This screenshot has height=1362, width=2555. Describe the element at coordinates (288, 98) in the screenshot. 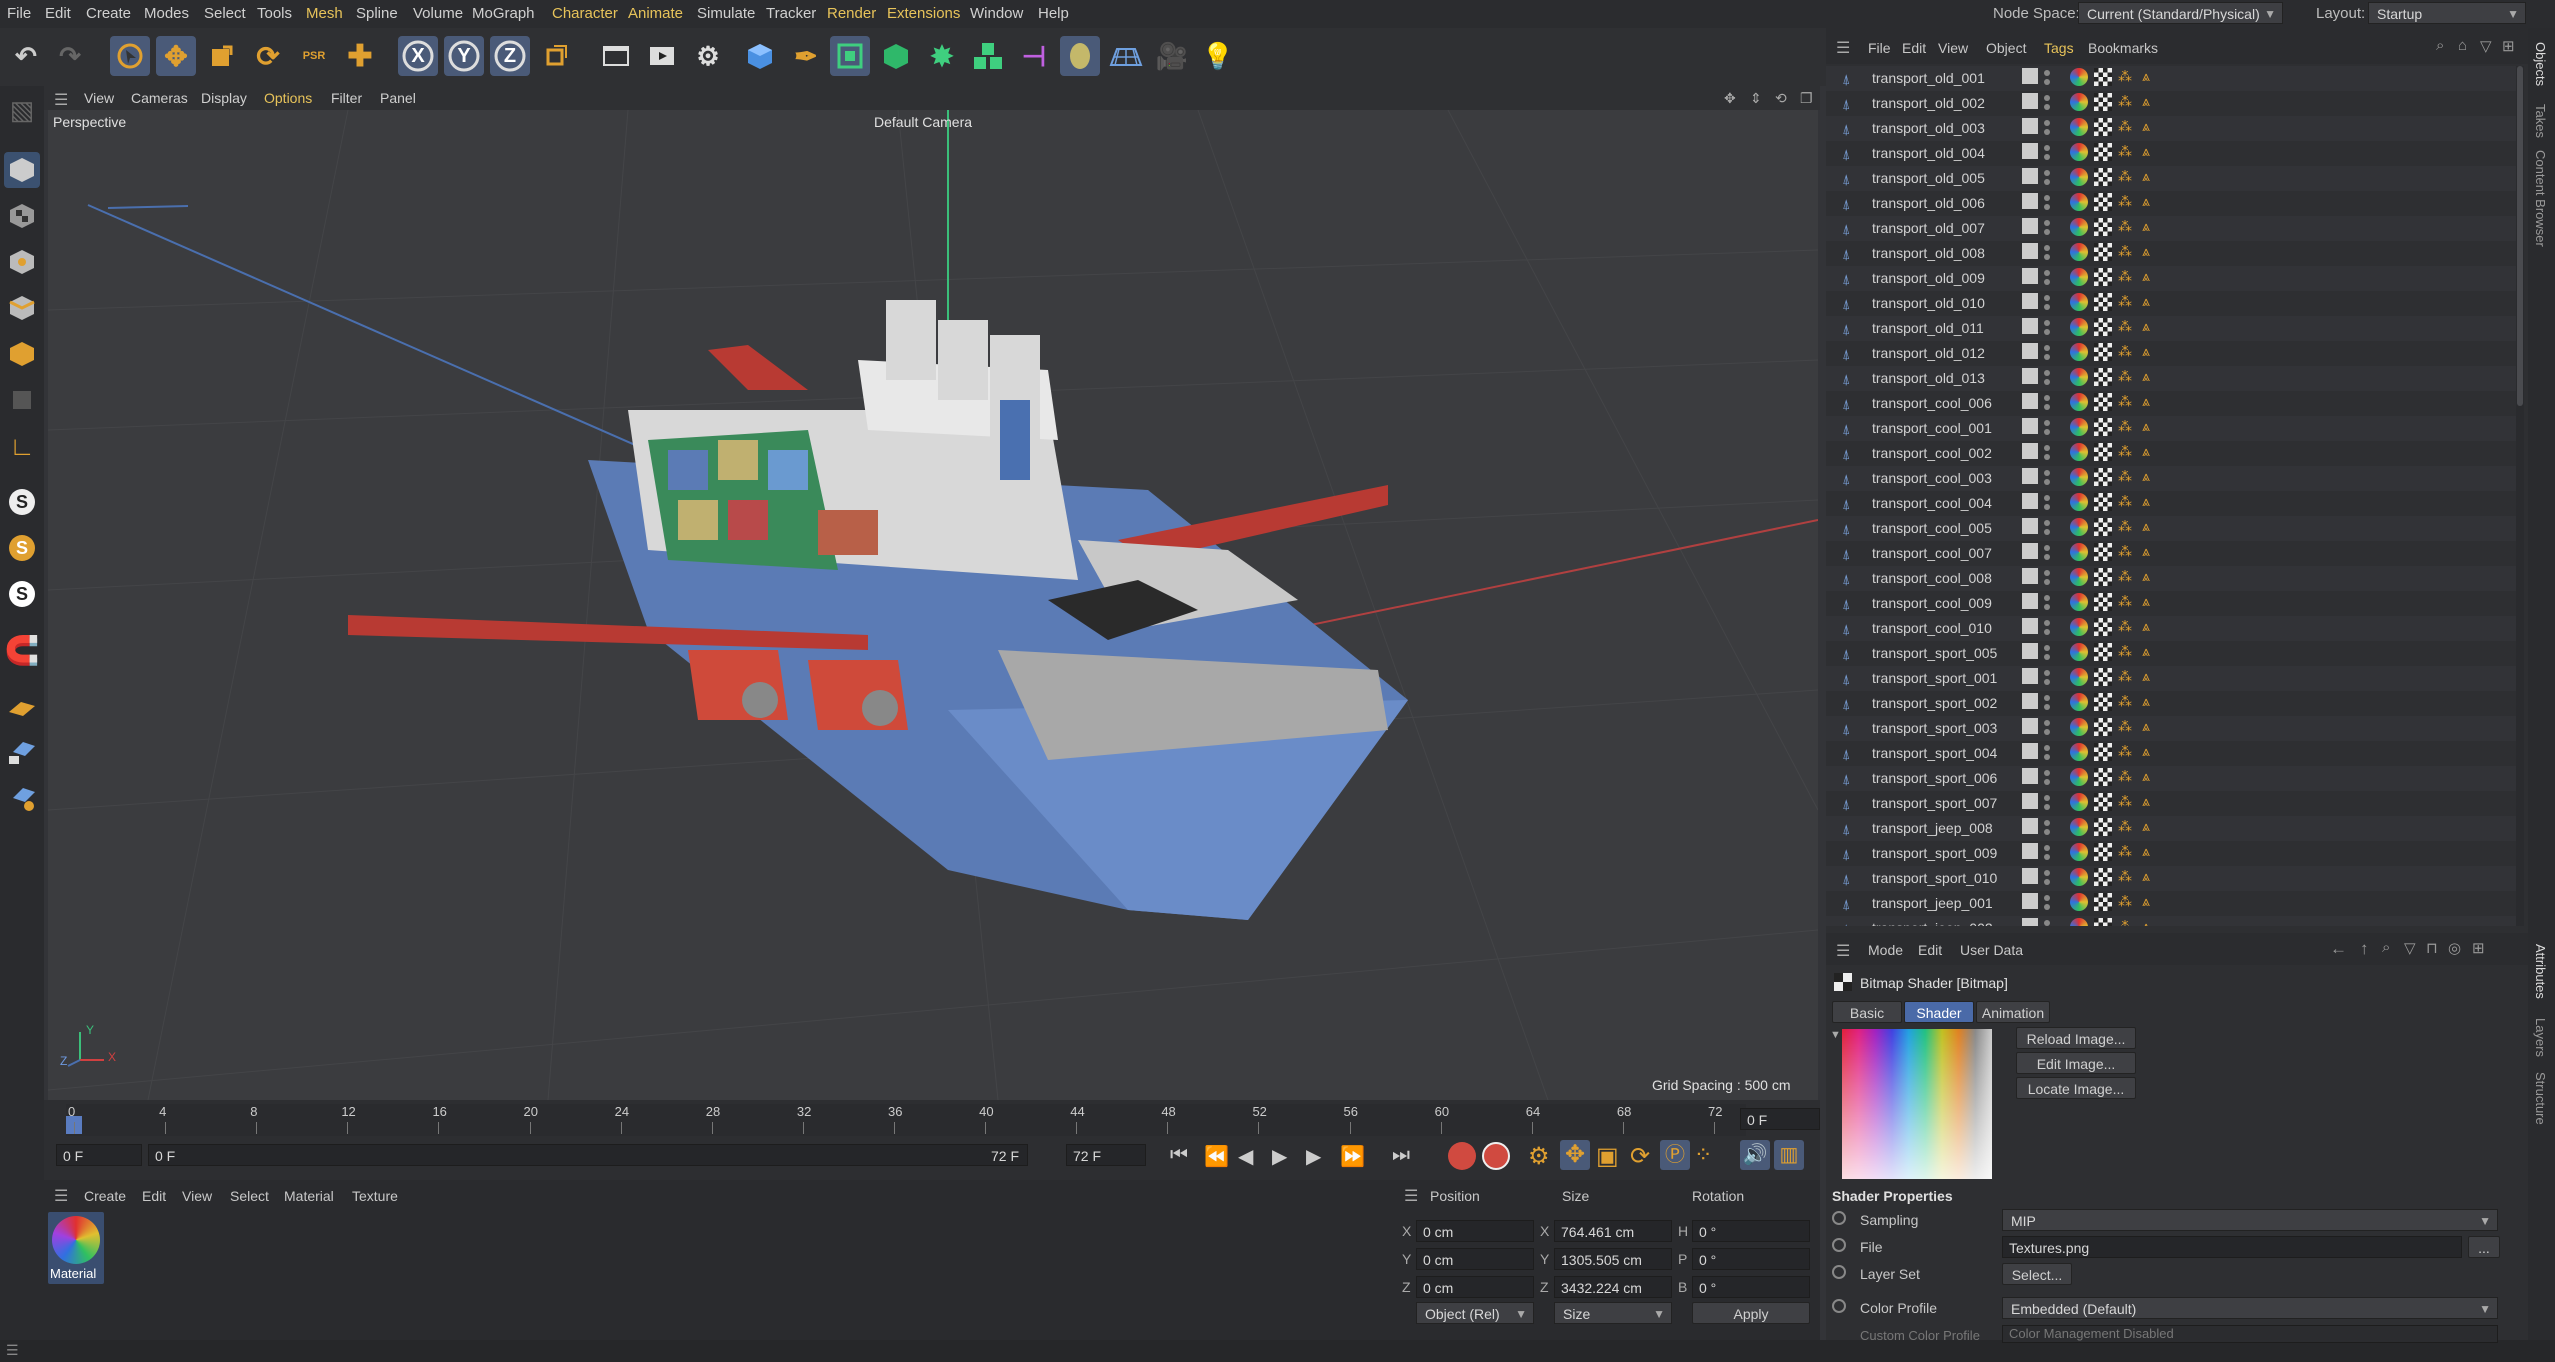

I see `viewport-menu-options: Options` at that location.